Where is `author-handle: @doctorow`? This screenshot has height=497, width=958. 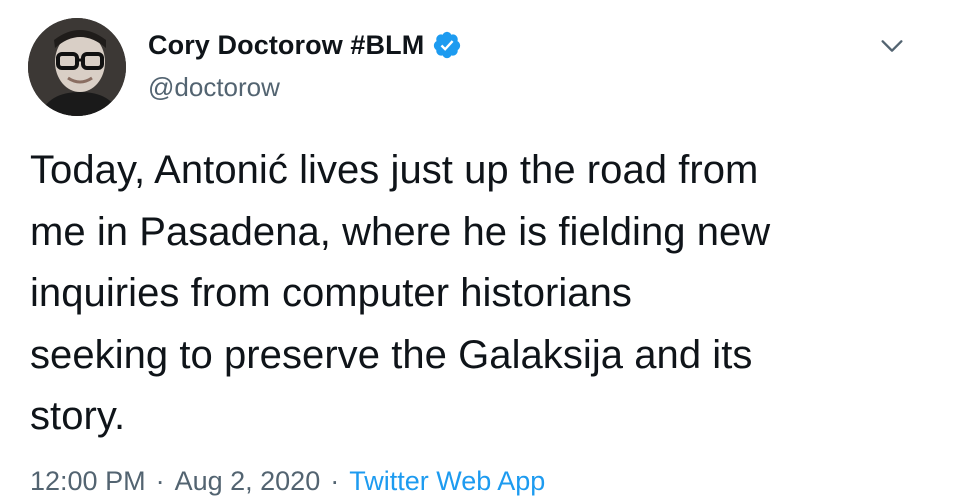 author-handle: @doctorow is located at coordinates (214, 87).